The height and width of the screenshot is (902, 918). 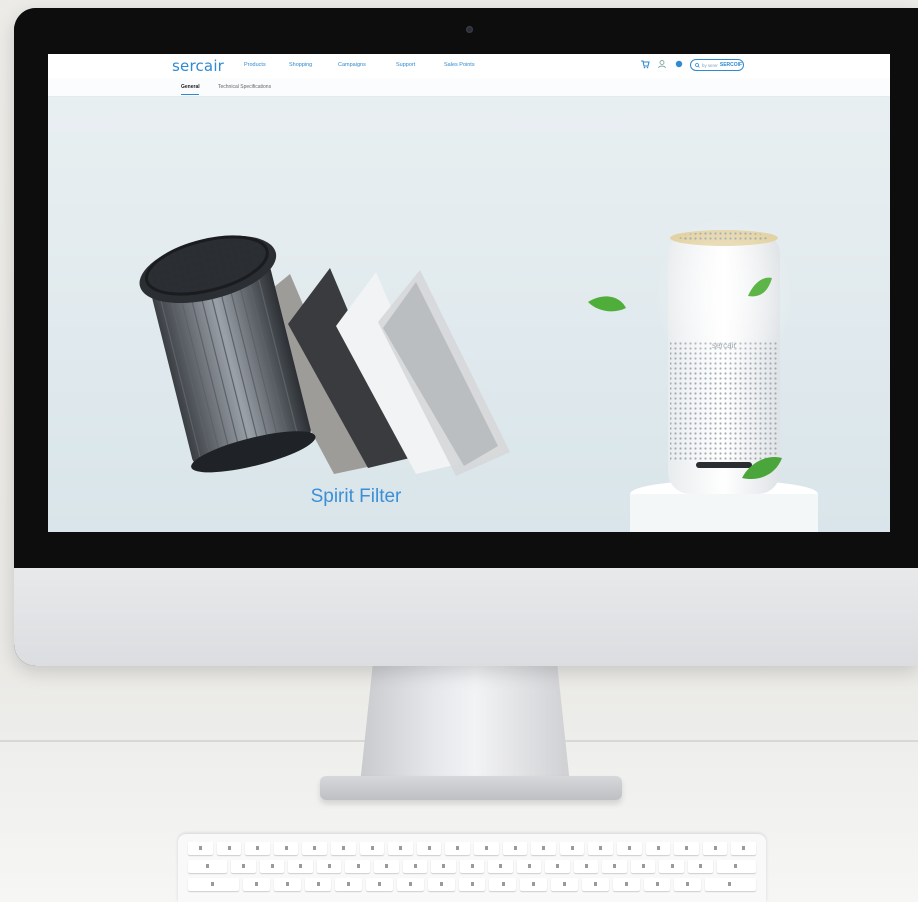 I want to click on tab-general: General, so click(x=190, y=87).